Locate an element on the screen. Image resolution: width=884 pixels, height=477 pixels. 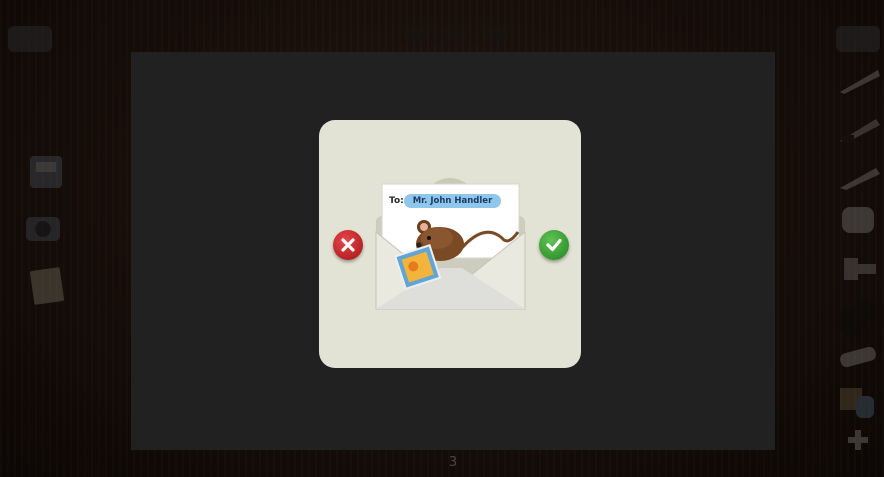
confirm-button is located at coordinates (554, 245).